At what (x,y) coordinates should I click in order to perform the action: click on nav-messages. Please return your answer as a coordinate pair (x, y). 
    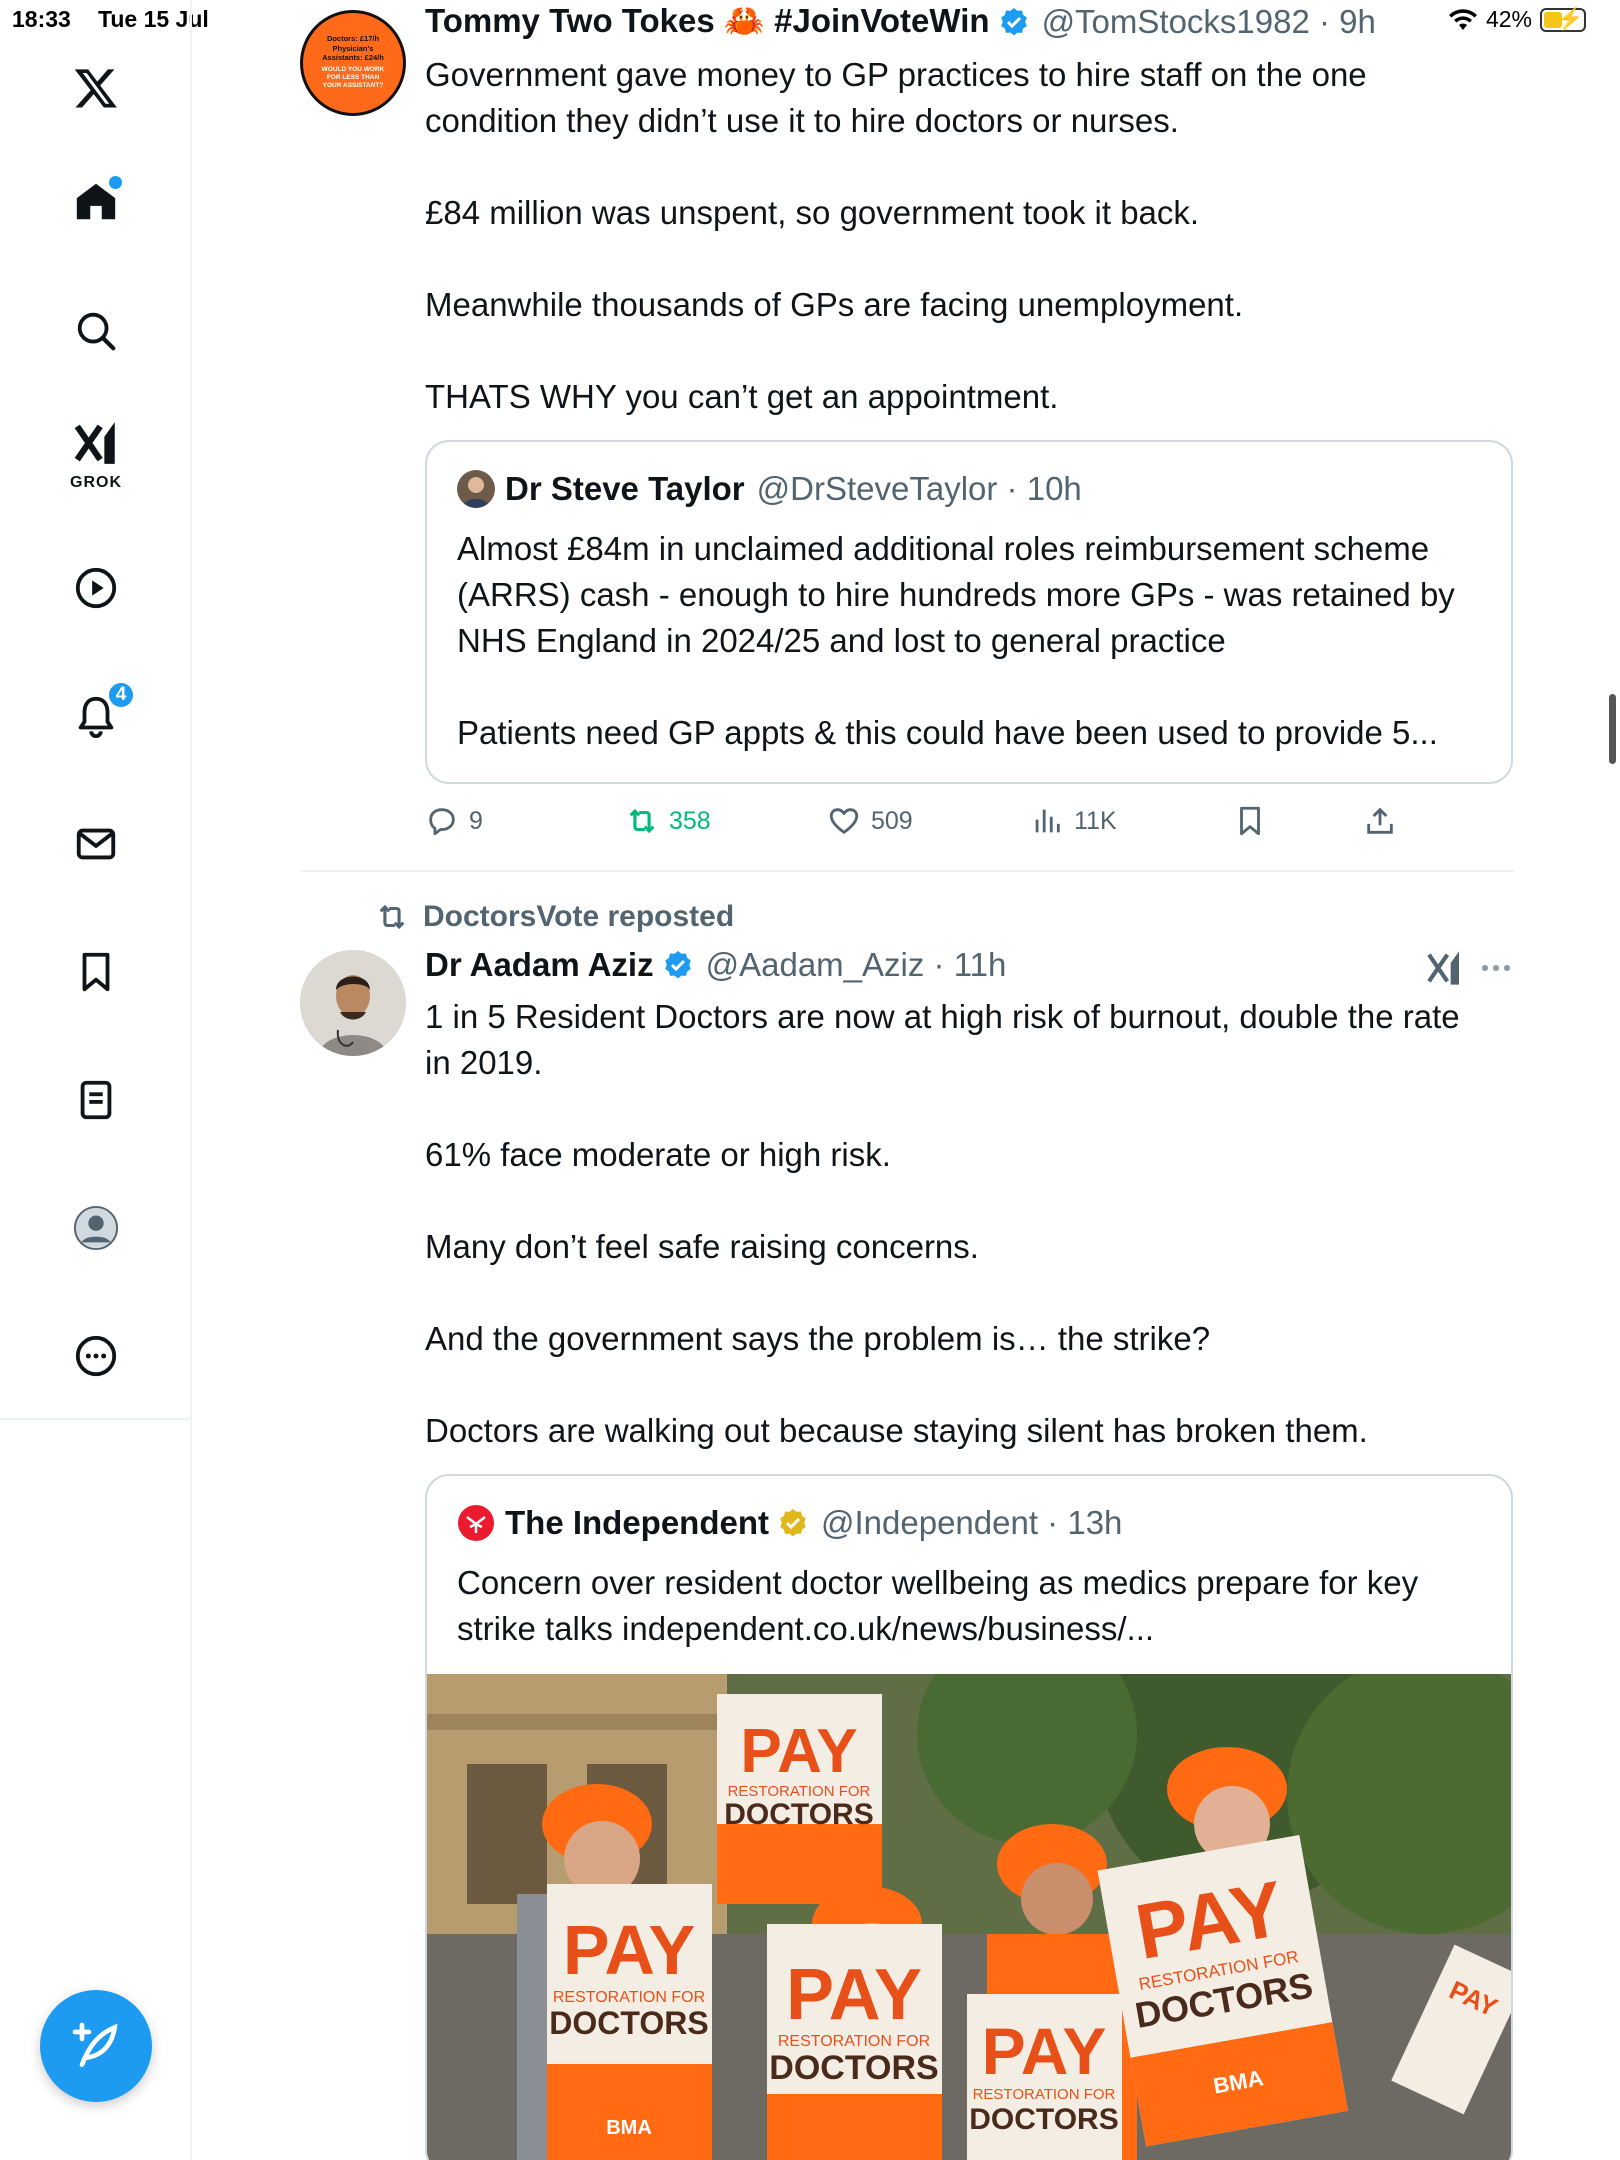
    Looking at the image, I should click on (96, 844).